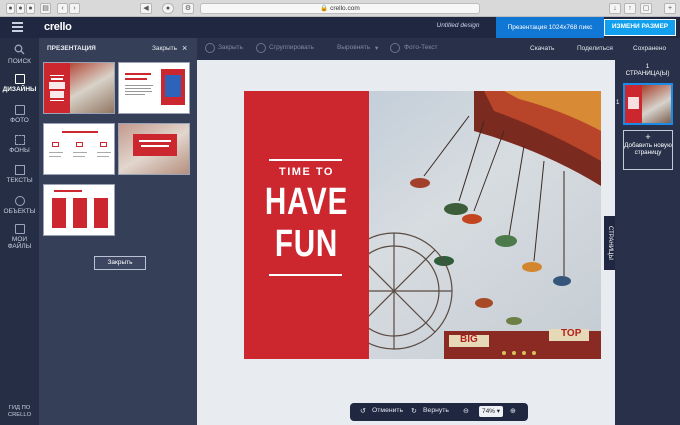  What do you see at coordinates (71, 48) in the screenshot?
I see `panel-title: ПРЕЗЕНТАЦИЯ` at bounding box center [71, 48].